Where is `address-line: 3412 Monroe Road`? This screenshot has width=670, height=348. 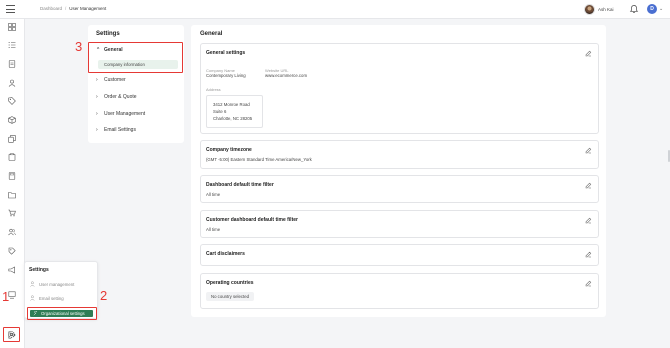
address-line: 3412 Monroe Road is located at coordinates (231, 104).